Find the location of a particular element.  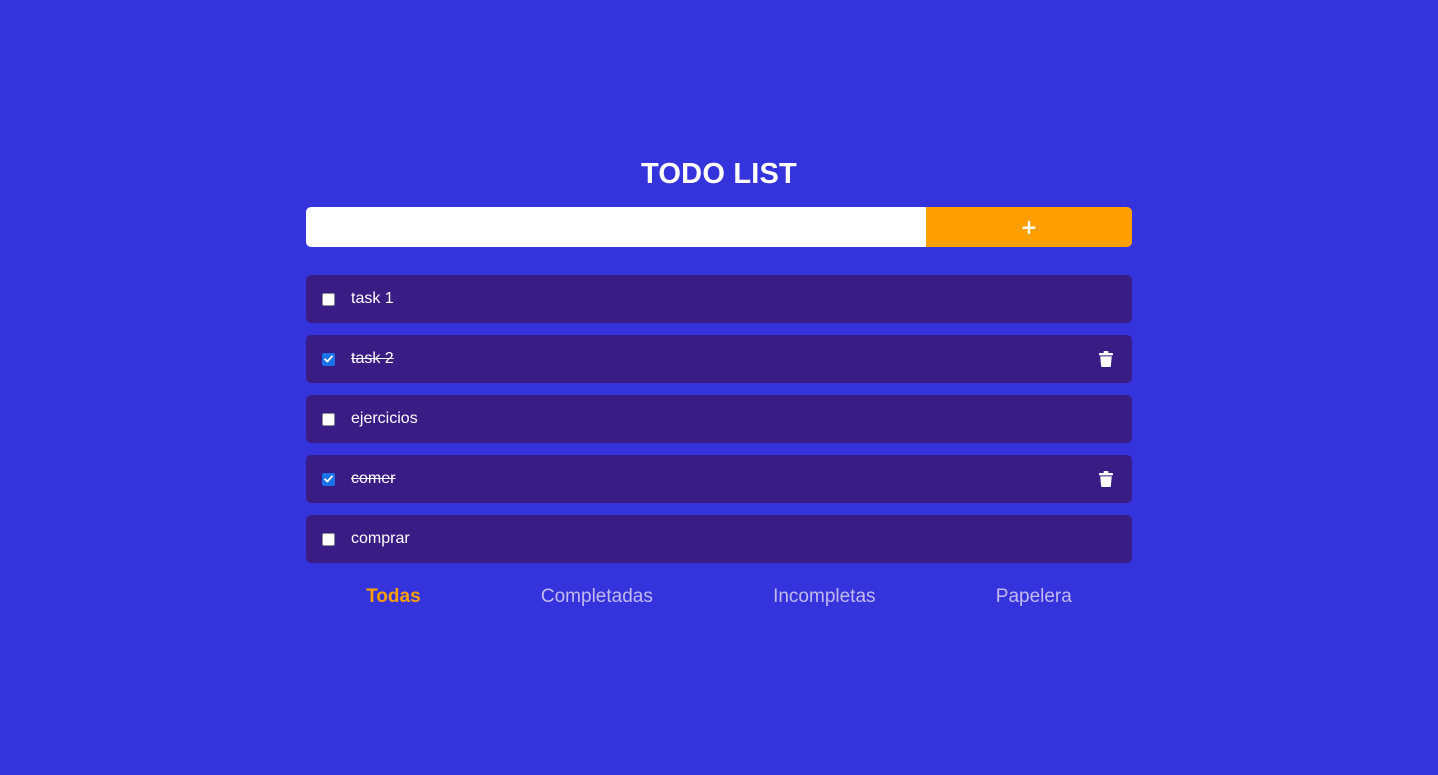

filter-completed: Completadas is located at coordinates (597, 597).